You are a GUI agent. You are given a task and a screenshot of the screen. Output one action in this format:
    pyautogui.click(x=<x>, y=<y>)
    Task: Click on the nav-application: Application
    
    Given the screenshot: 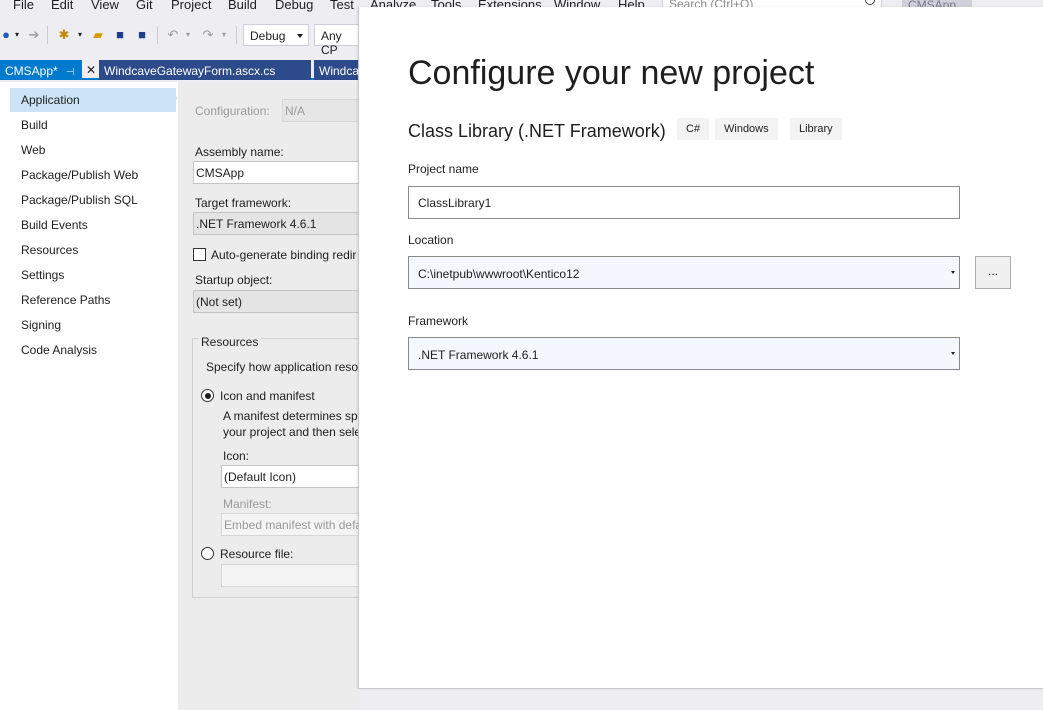 What is the action you would take?
    pyautogui.click(x=93, y=100)
    